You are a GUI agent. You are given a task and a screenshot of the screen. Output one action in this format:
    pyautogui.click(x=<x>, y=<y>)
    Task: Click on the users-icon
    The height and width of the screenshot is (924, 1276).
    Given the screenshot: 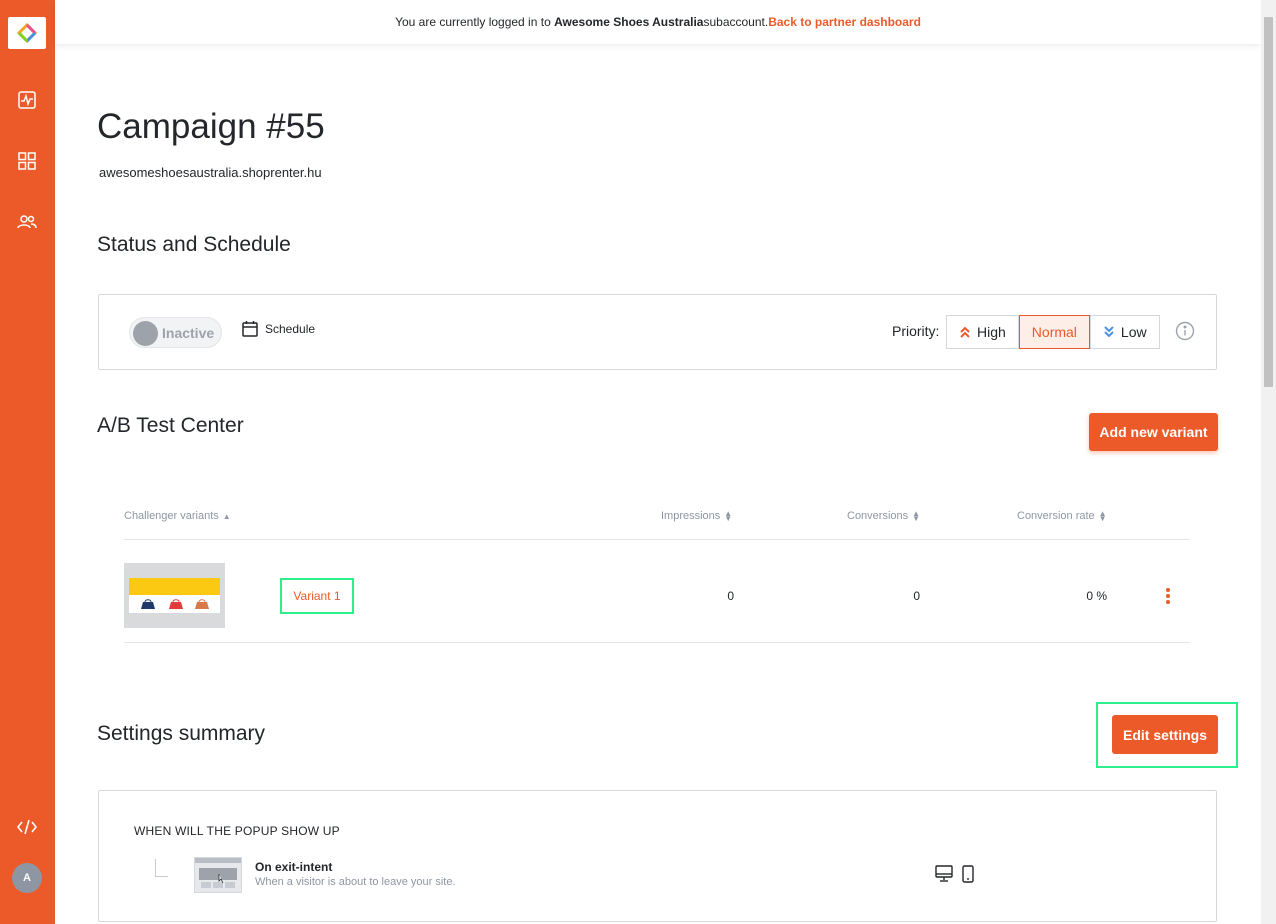 What is the action you would take?
    pyautogui.click(x=27, y=222)
    